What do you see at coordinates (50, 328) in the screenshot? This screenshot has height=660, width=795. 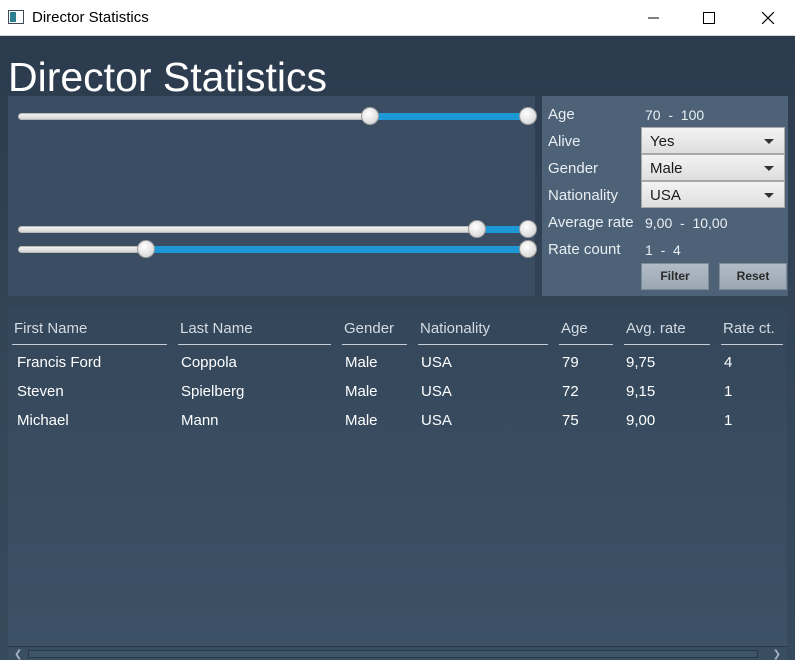 I see `column-header-first-name: First Name` at bounding box center [50, 328].